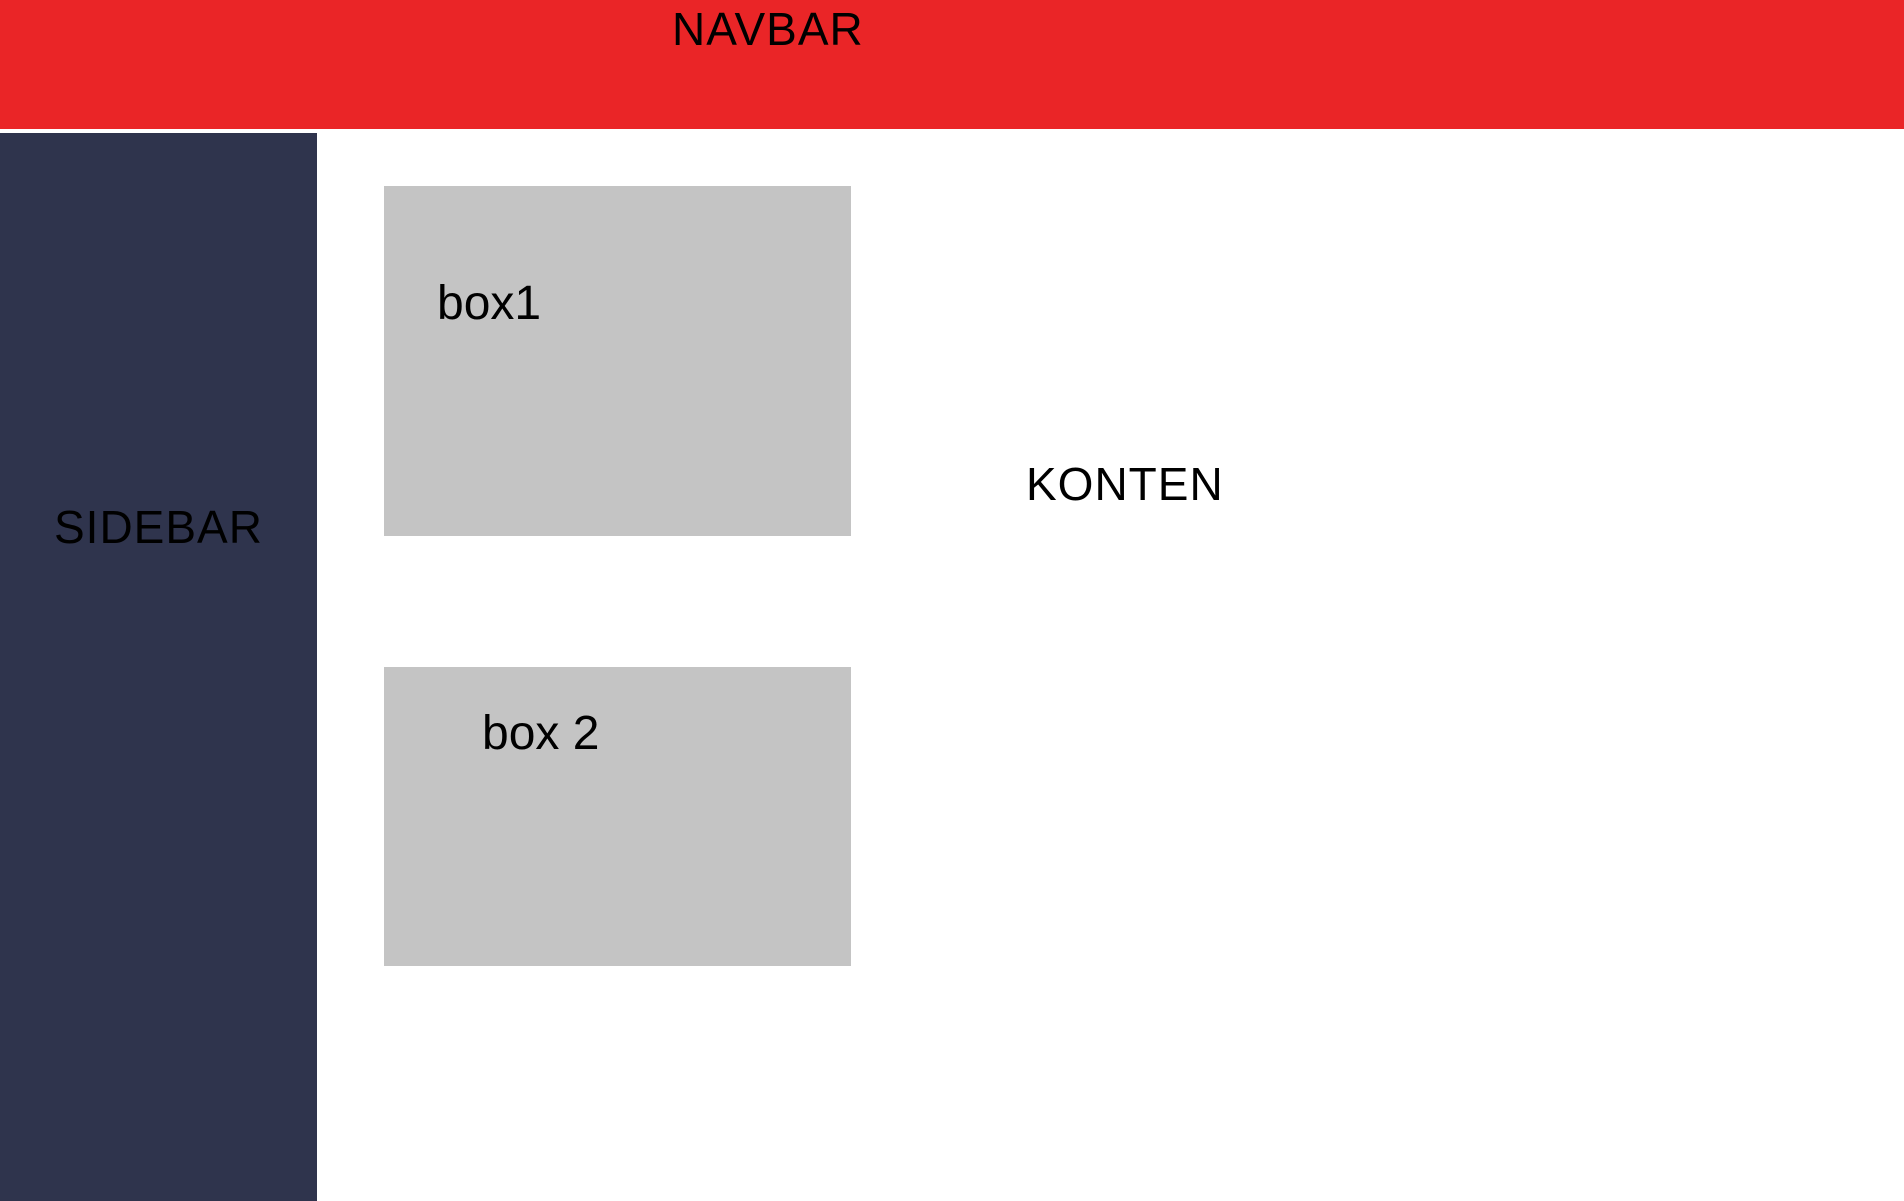 The image size is (1904, 1201). What do you see at coordinates (952, 64) in the screenshot?
I see `navbar: NAVBAR` at bounding box center [952, 64].